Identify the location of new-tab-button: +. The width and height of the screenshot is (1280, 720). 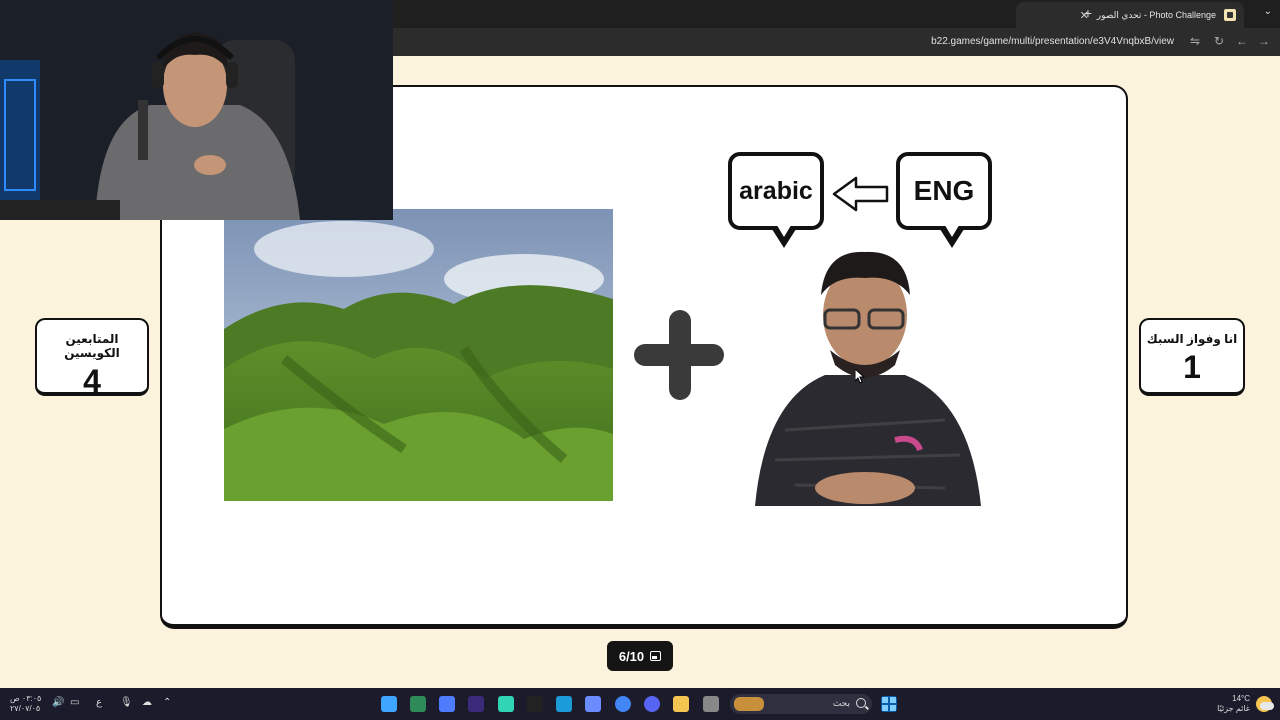
(1088, 13).